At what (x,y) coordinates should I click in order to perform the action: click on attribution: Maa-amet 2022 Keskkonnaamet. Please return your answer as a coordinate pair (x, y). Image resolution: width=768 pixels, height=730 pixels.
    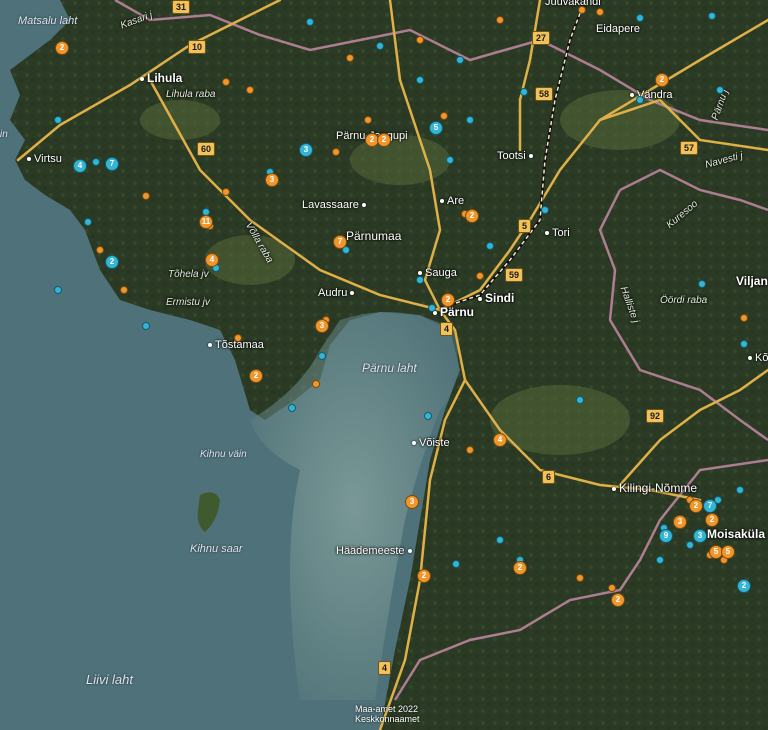
    Looking at the image, I should click on (387, 714).